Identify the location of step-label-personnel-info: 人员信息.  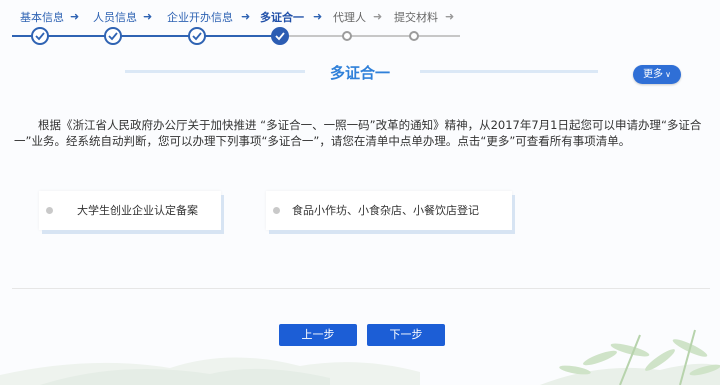
(115, 17).